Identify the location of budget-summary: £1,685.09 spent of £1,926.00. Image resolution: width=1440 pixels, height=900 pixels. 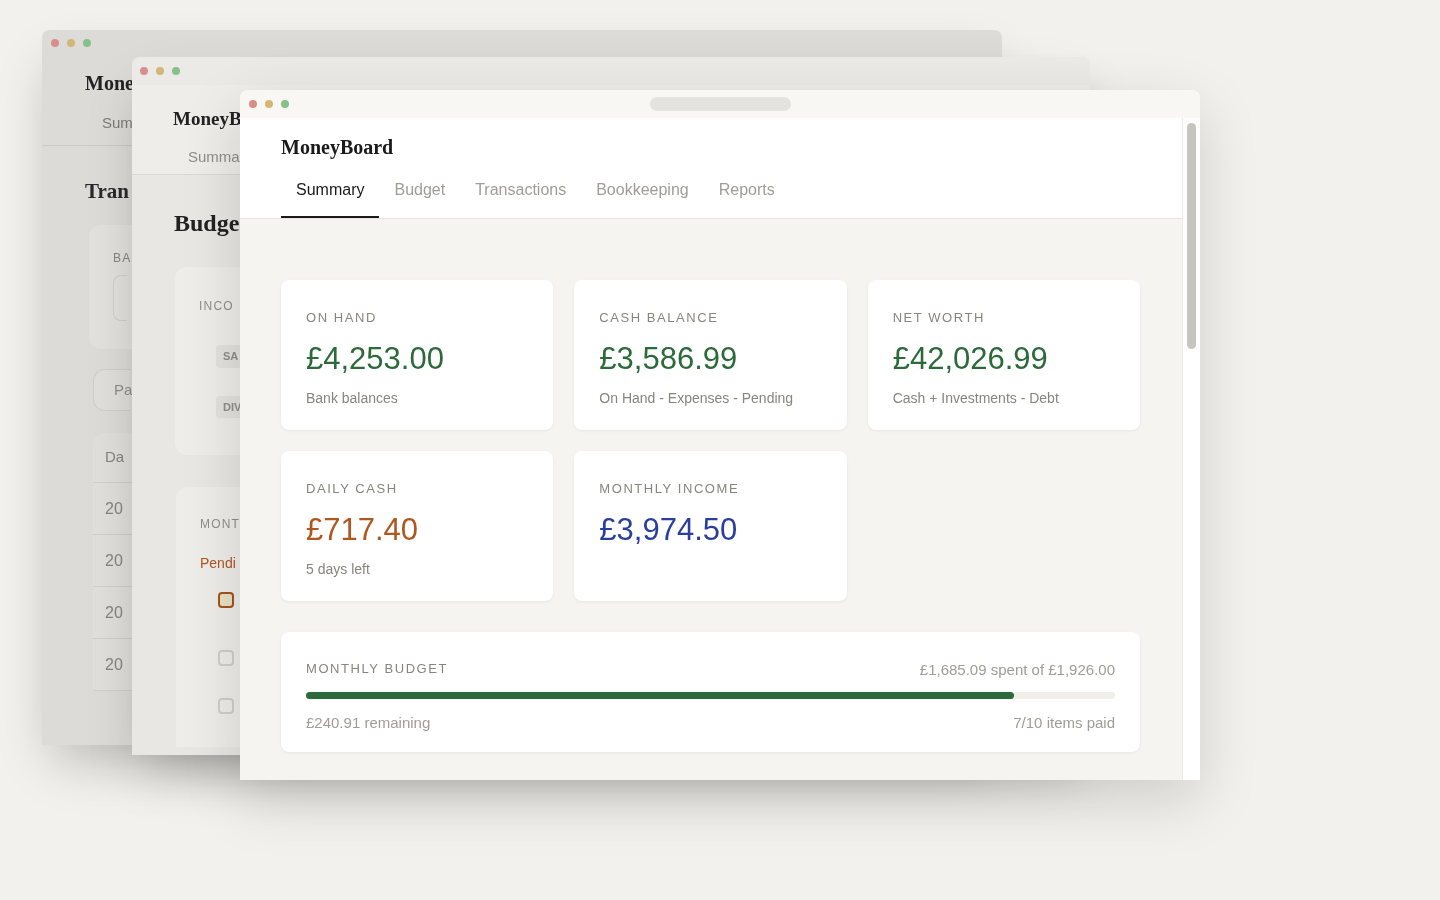
(1017, 670).